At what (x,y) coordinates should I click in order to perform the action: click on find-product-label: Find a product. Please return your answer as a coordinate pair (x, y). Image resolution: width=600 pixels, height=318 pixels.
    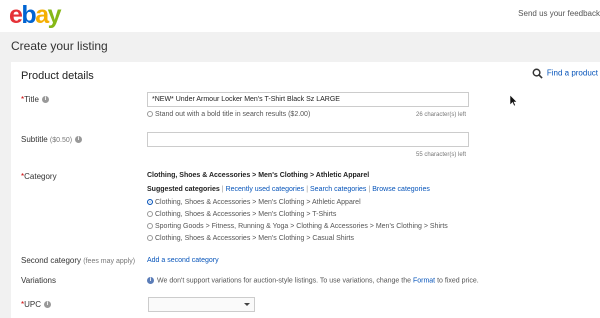
    Looking at the image, I should click on (572, 73).